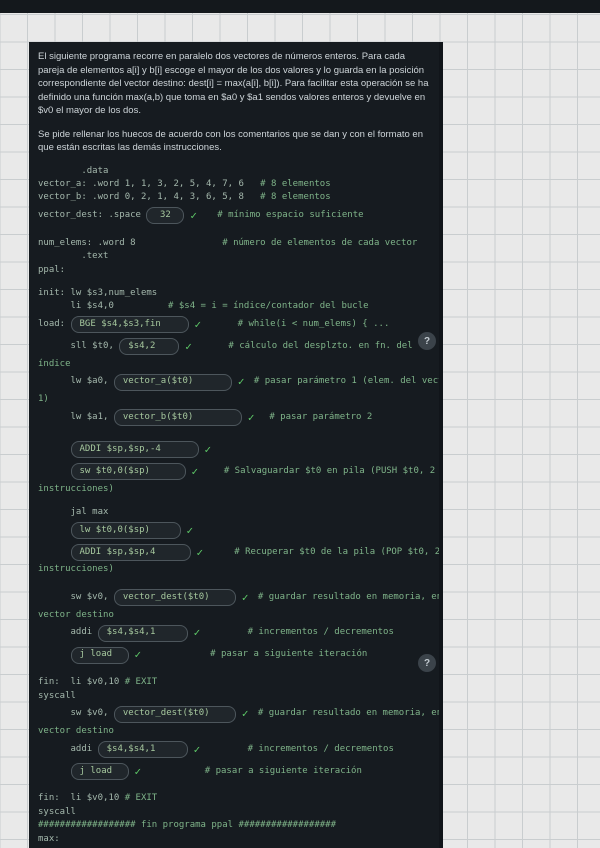 The width and height of the screenshot is (600, 848). Describe the element at coordinates (54, 363) in the screenshot. I see `code-comment: índice` at that location.